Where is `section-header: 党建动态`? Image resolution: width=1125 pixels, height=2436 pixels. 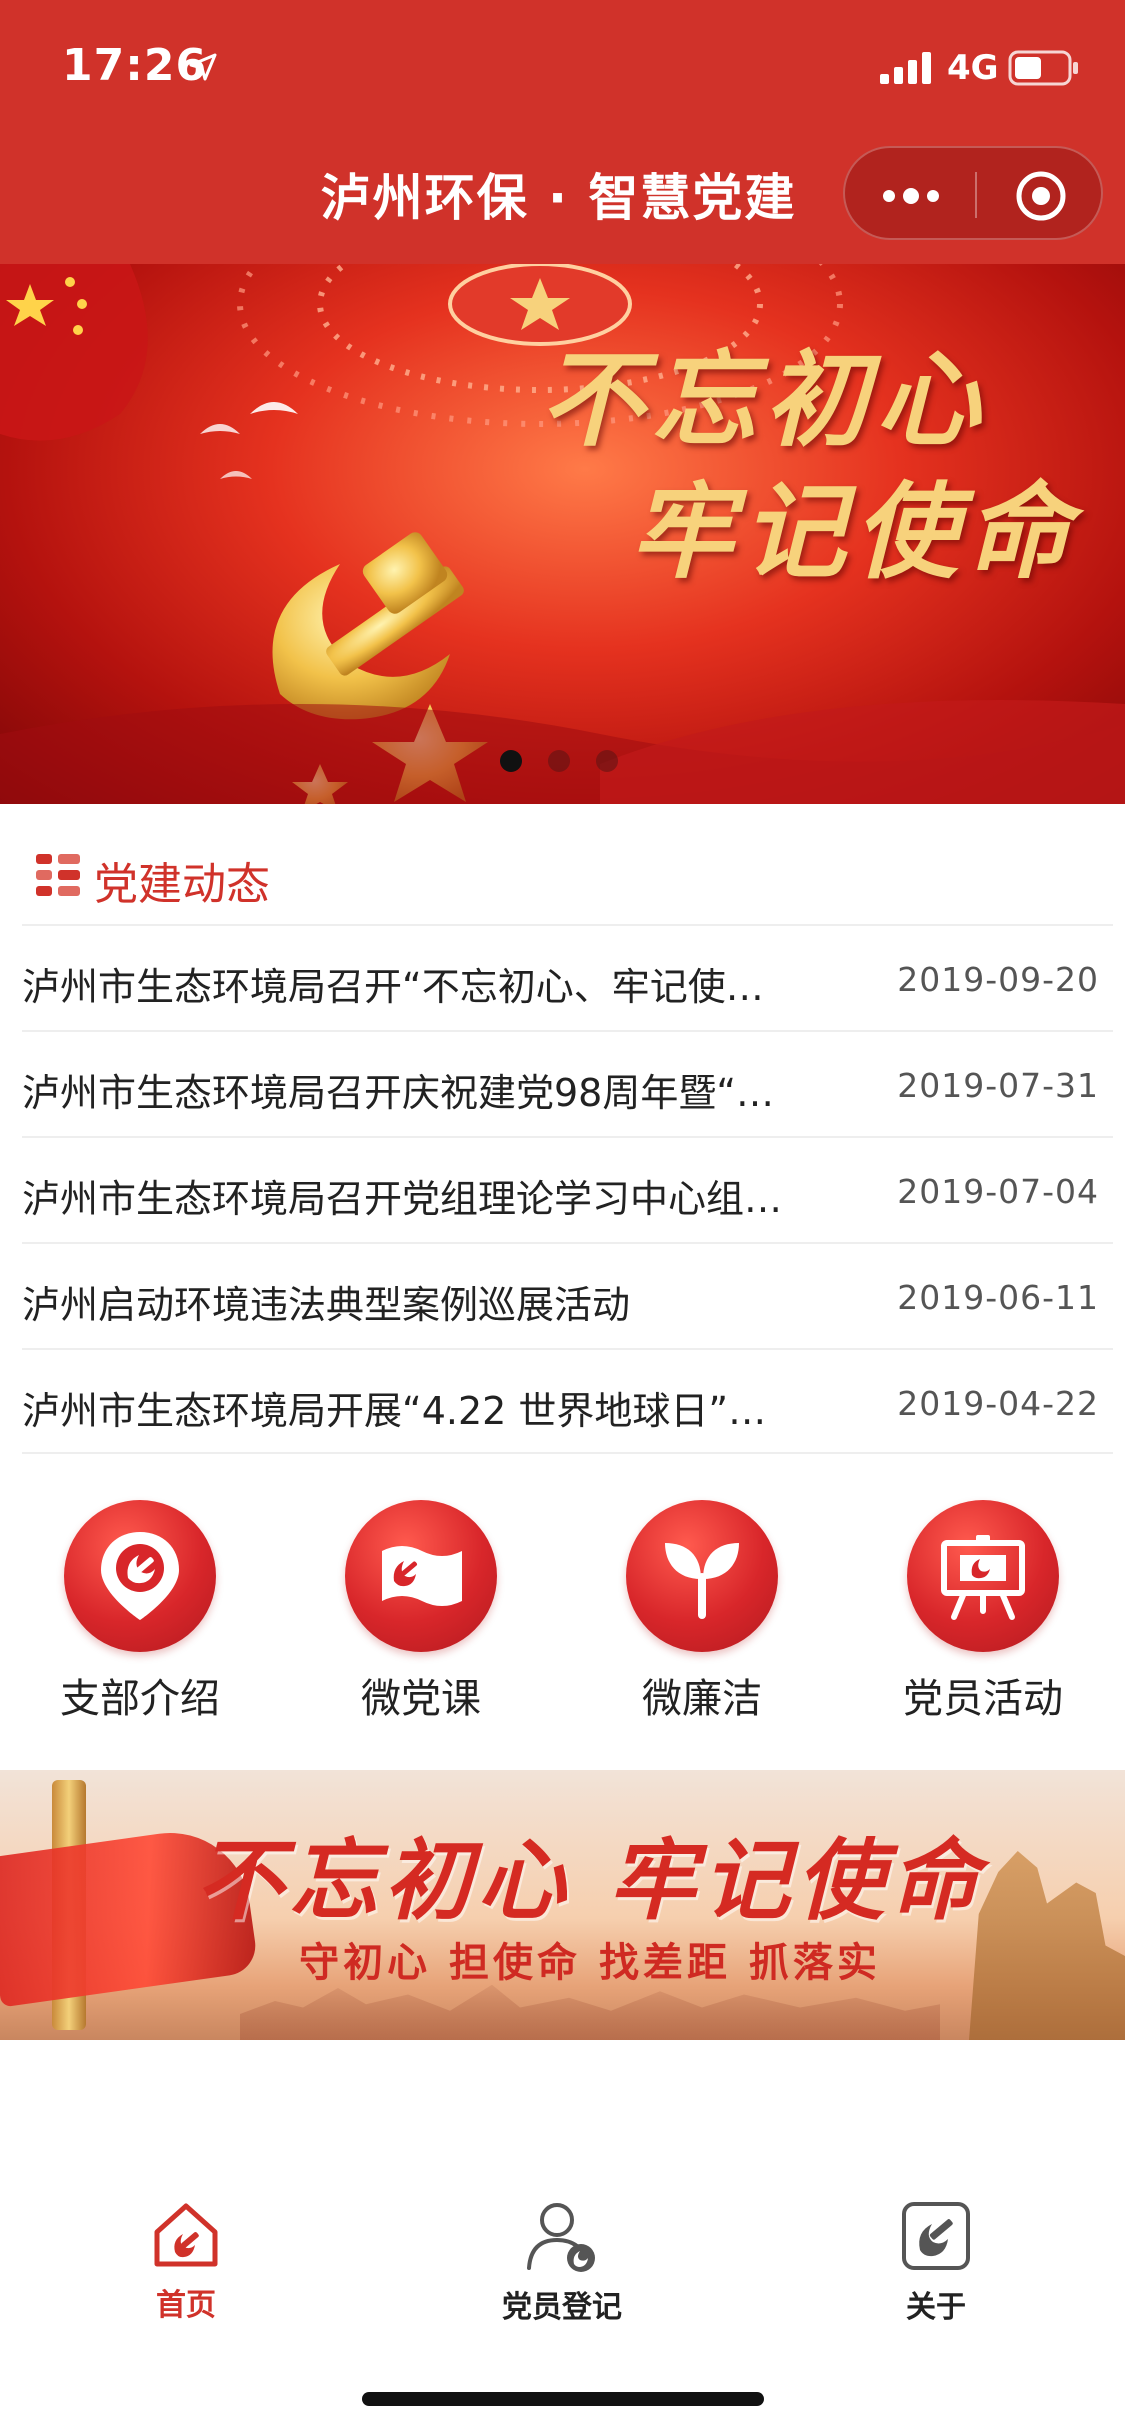
section-header: 党建动态 is located at coordinates (562, 875).